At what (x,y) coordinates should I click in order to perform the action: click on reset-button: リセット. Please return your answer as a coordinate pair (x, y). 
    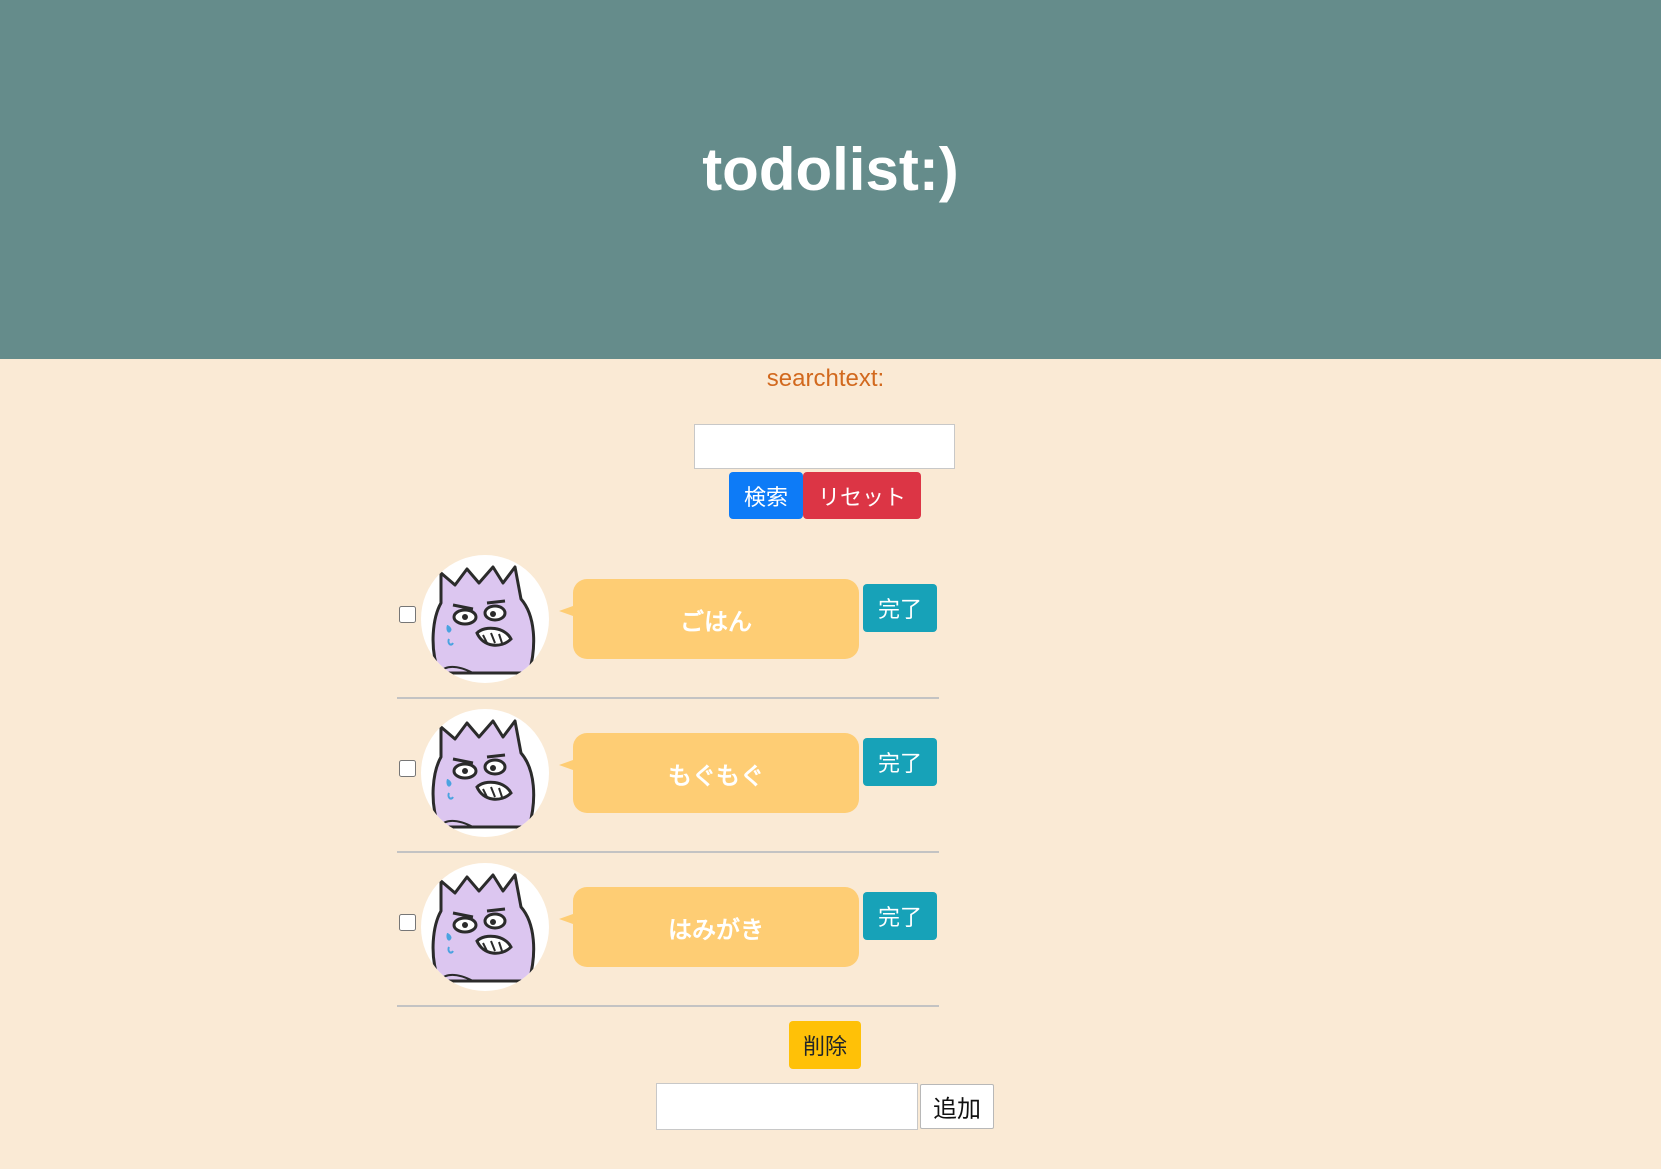
    Looking at the image, I should click on (862, 495).